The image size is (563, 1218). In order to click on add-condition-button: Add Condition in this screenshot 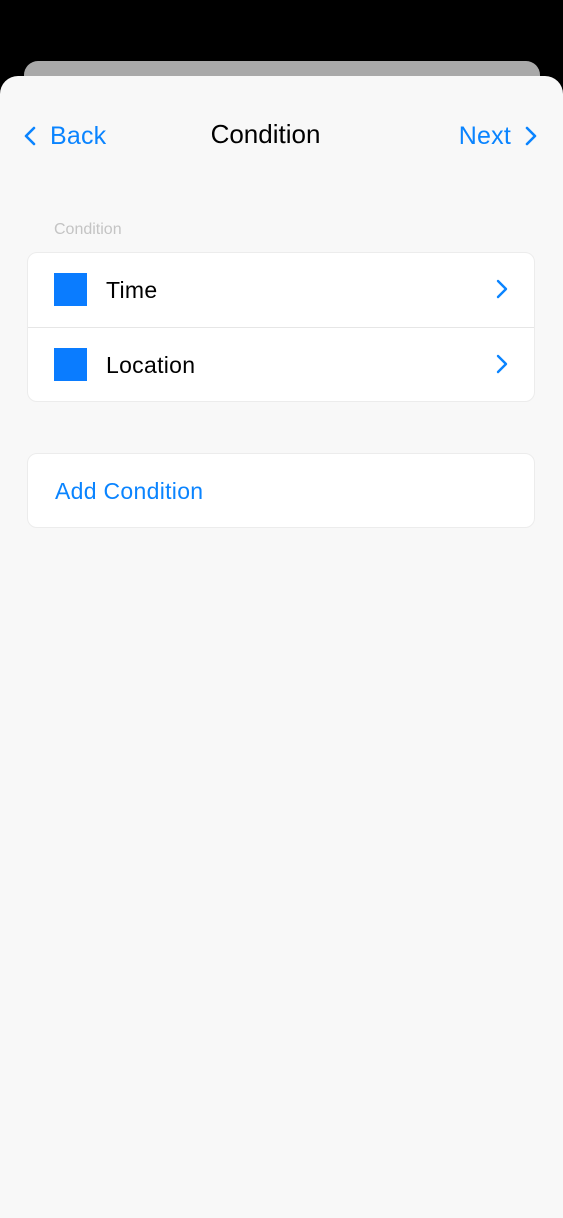, I will do `click(281, 490)`.